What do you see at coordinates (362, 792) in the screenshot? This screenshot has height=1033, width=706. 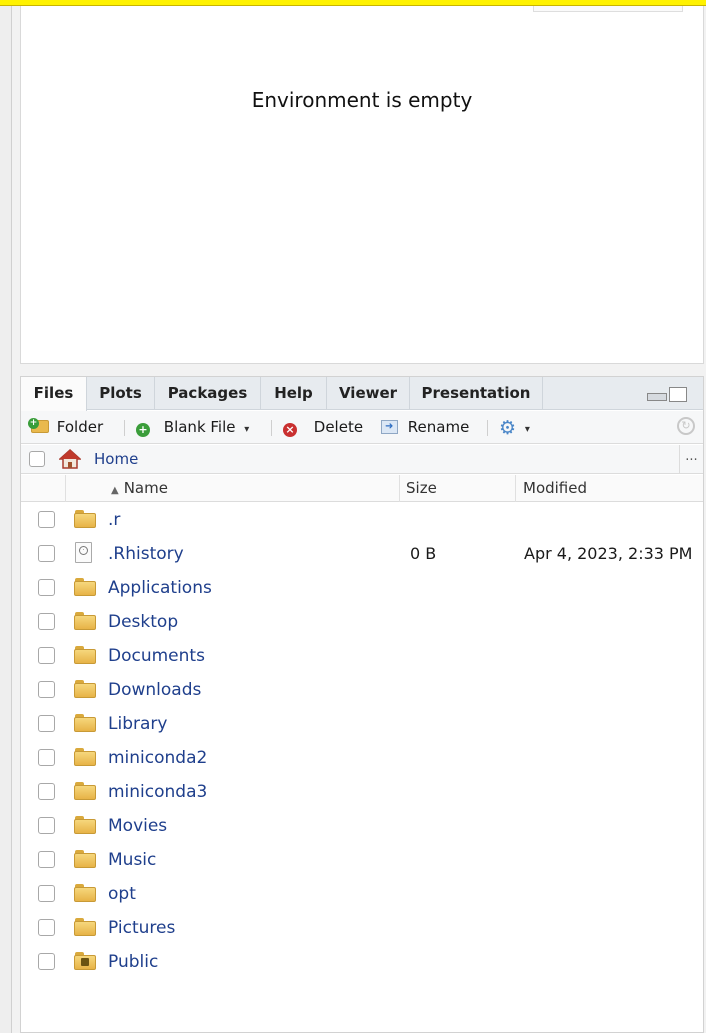 I see `file-row: miniconda3` at bounding box center [362, 792].